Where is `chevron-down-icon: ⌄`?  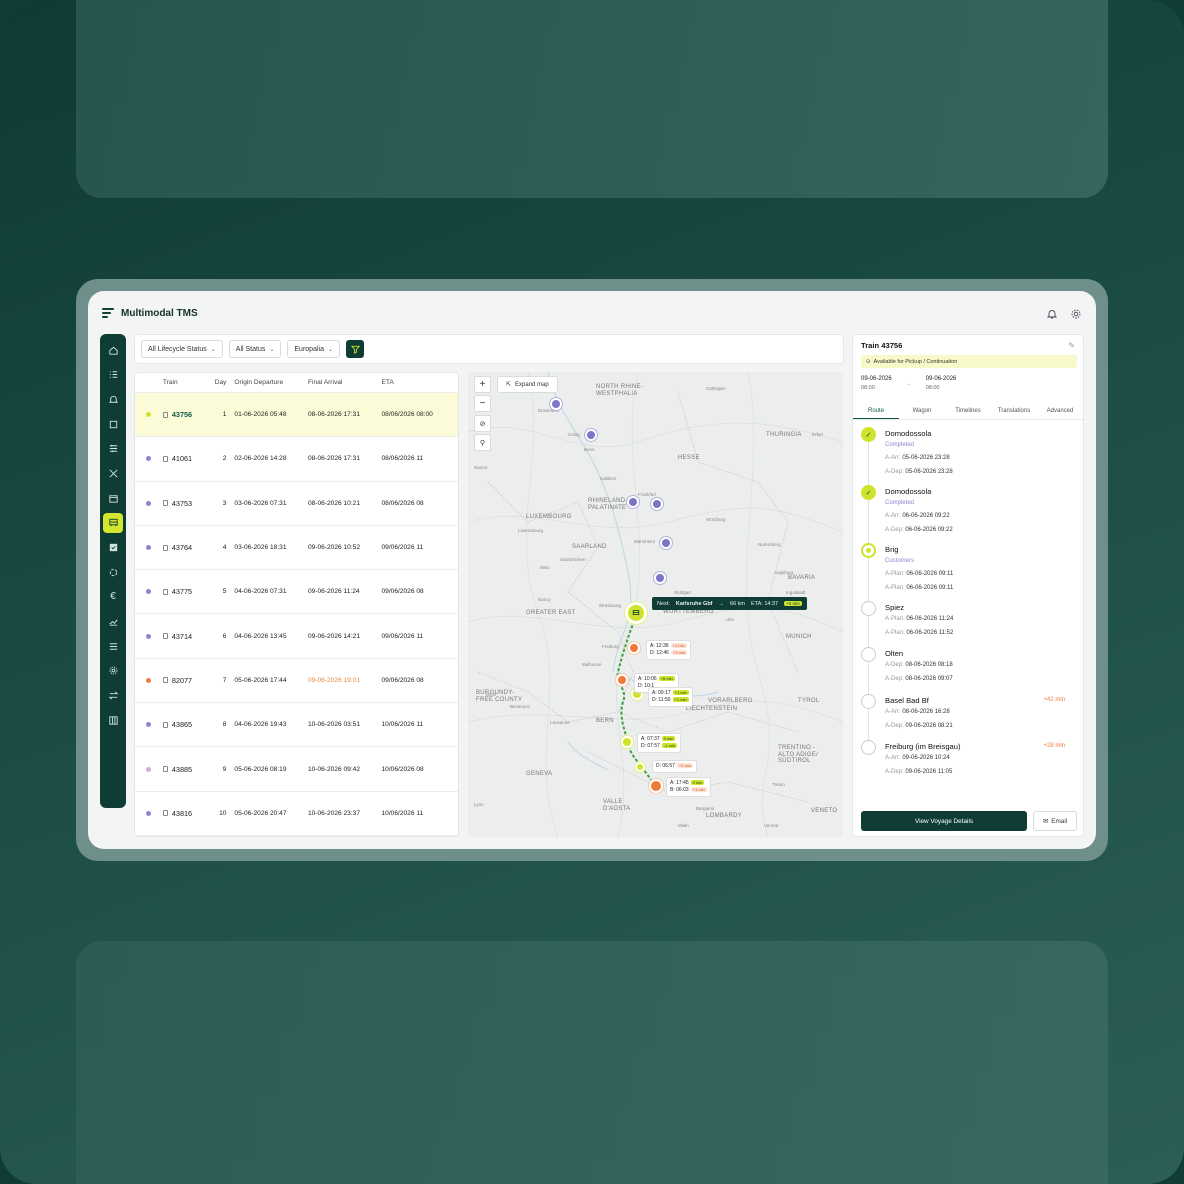 chevron-down-icon: ⌄ is located at coordinates (272, 349).